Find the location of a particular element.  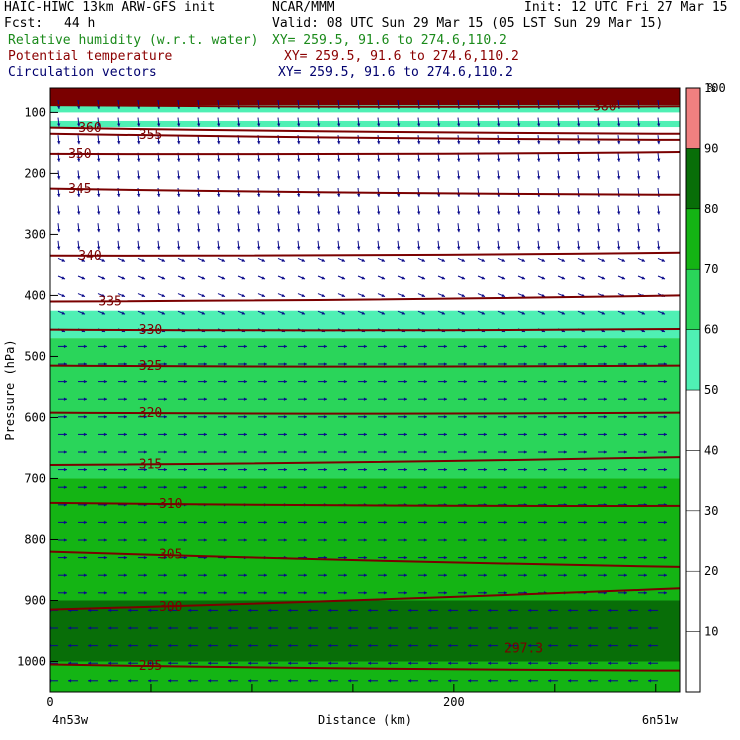

theta-label-310: 310 is located at coordinates (170, 504).